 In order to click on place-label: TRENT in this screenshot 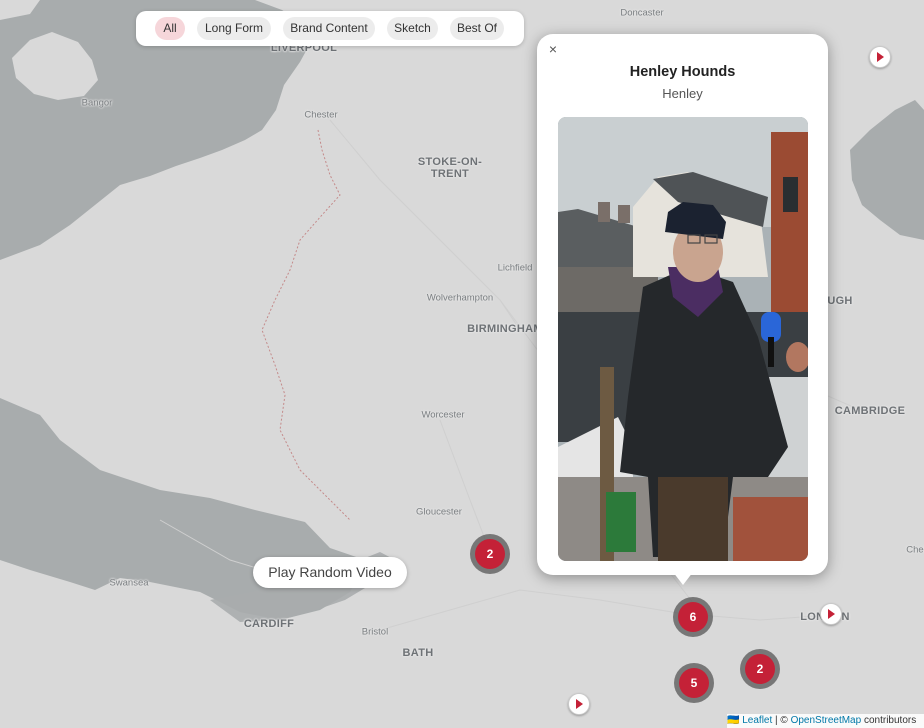, I will do `click(450, 174)`.